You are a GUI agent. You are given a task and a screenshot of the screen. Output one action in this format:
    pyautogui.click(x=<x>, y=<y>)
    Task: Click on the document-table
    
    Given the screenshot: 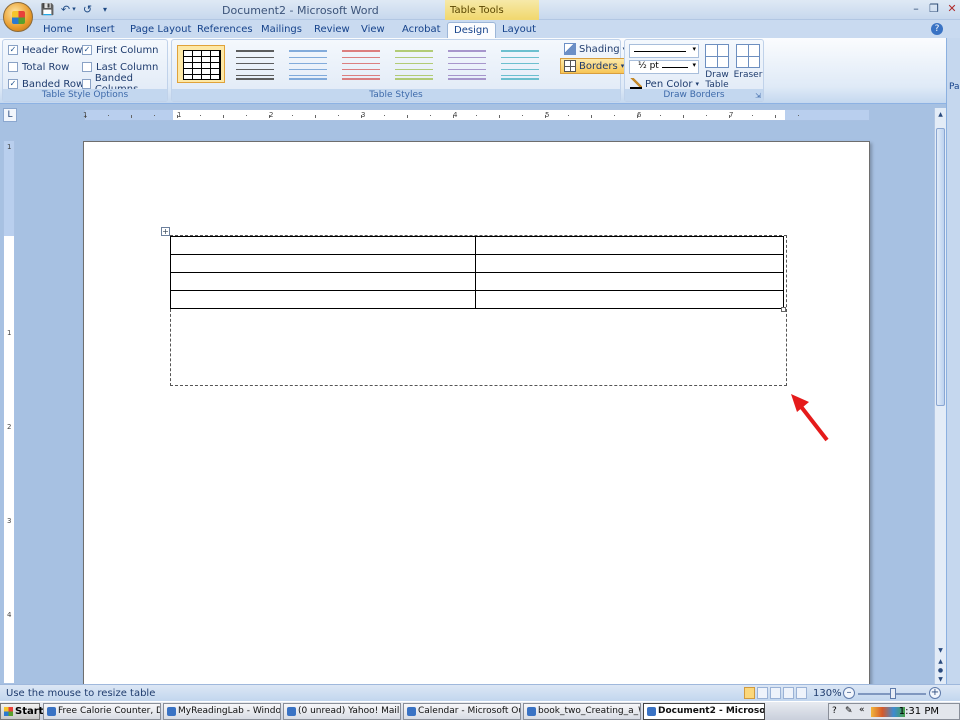 What is the action you would take?
    pyautogui.click(x=477, y=272)
    